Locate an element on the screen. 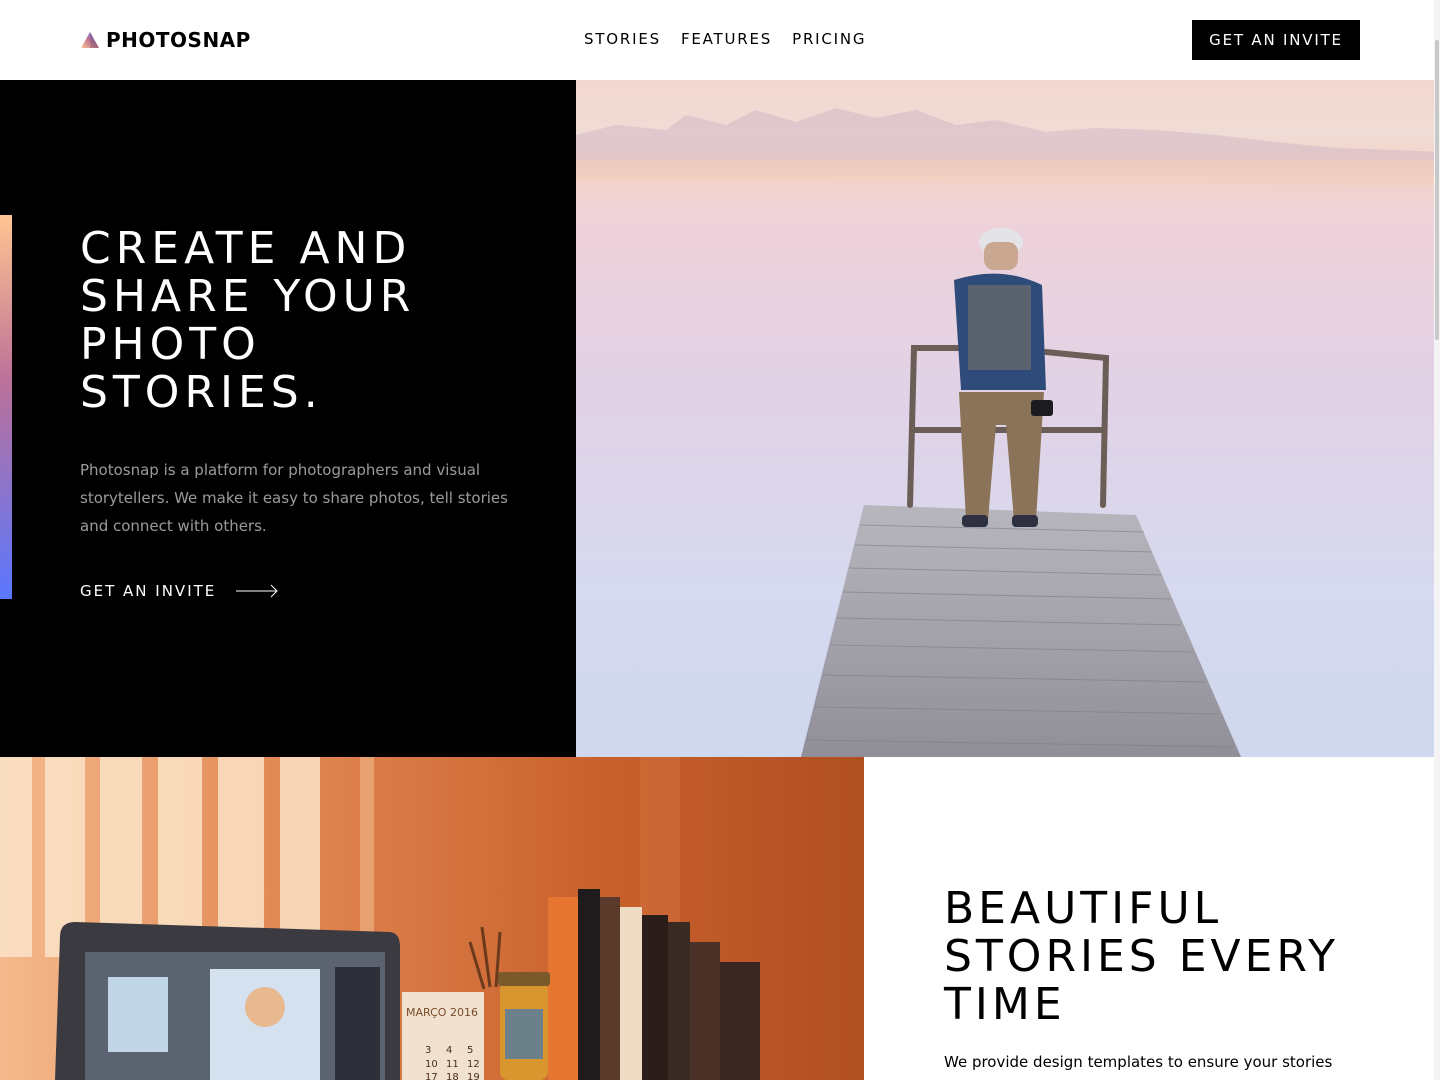  svg-text: 5 is located at coordinates (470, 1050).